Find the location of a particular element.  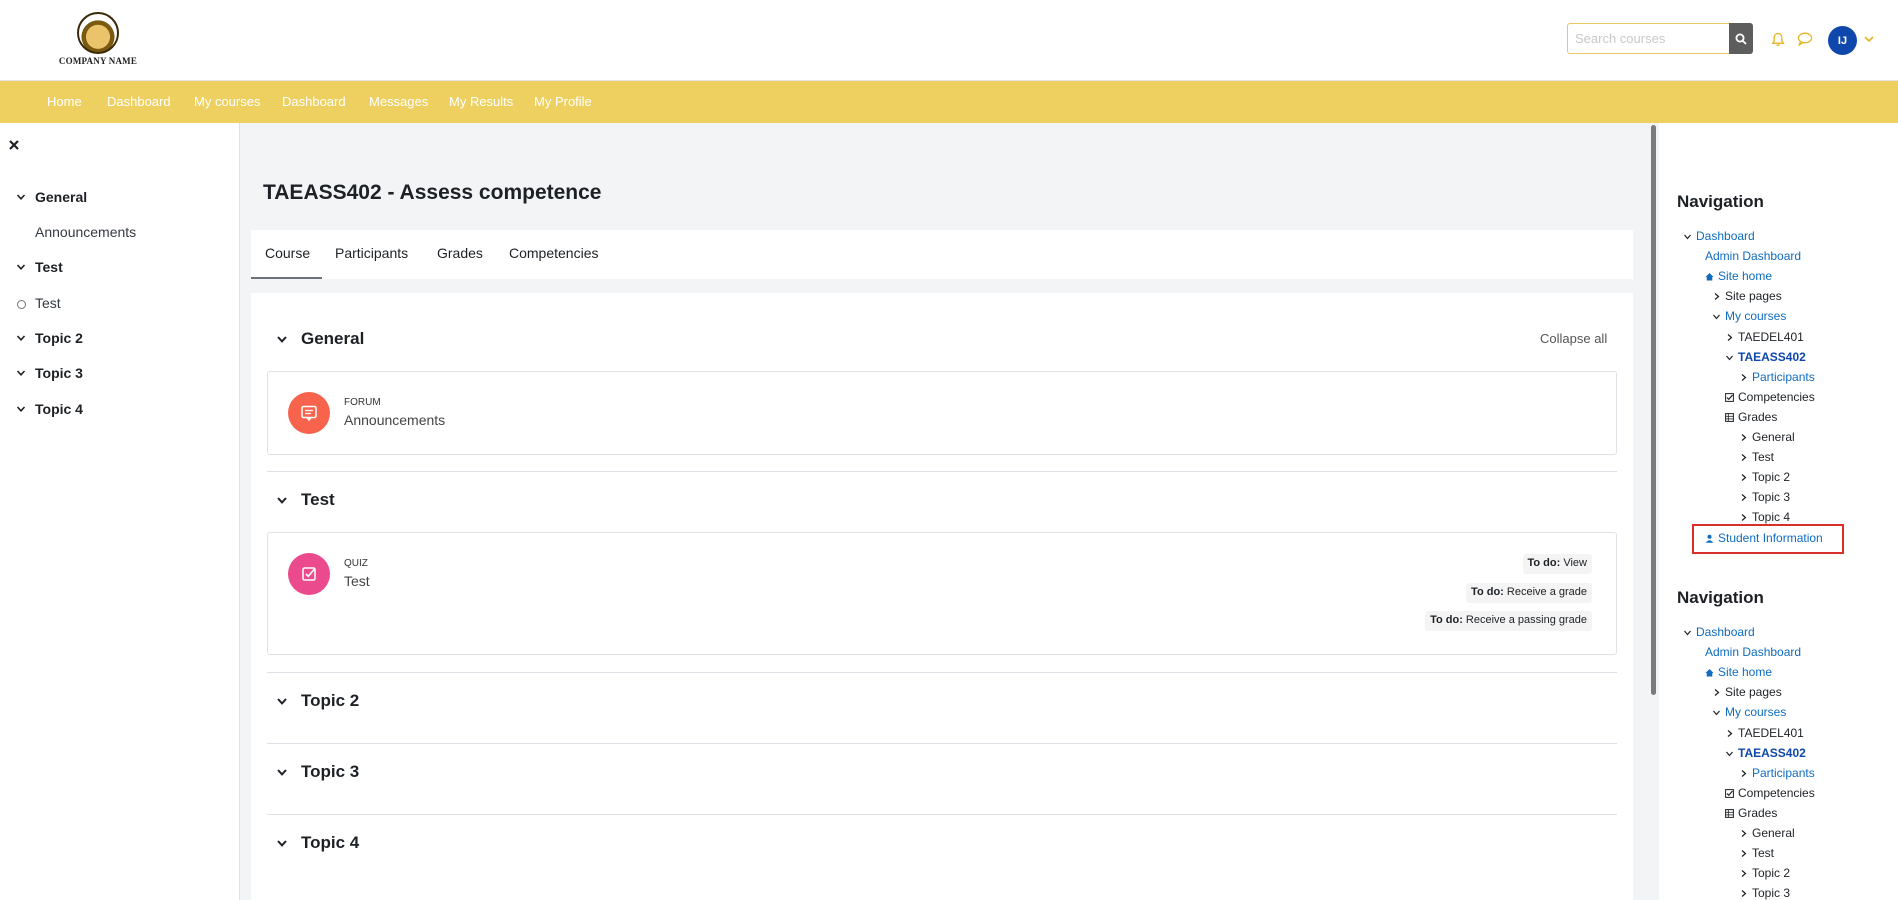

company-logo: COMPANY NAME is located at coordinates (98, 40).